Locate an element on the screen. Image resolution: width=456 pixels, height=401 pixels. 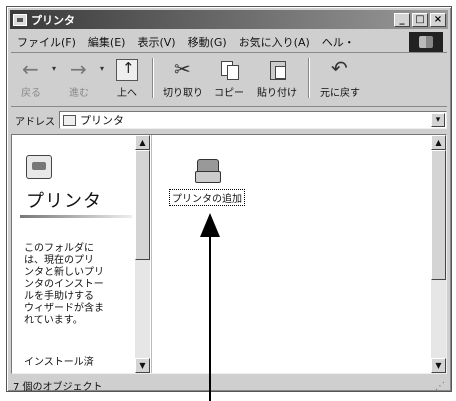
resize-grip-icon: ⋰ is located at coordinates (440, 386).